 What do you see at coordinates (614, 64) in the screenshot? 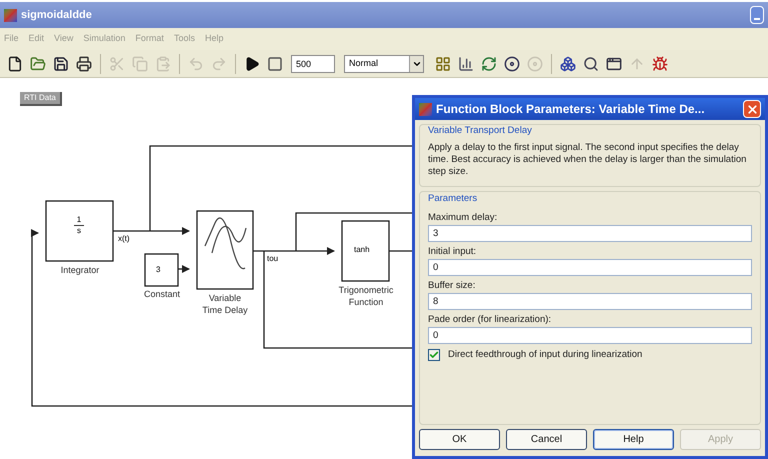
I see `window-icon` at bounding box center [614, 64].